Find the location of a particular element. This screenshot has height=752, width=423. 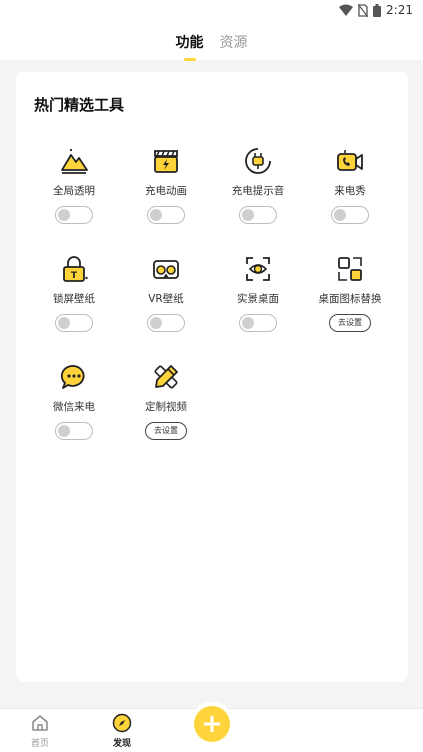

tool-label: 充电动画 is located at coordinates (166, 191).